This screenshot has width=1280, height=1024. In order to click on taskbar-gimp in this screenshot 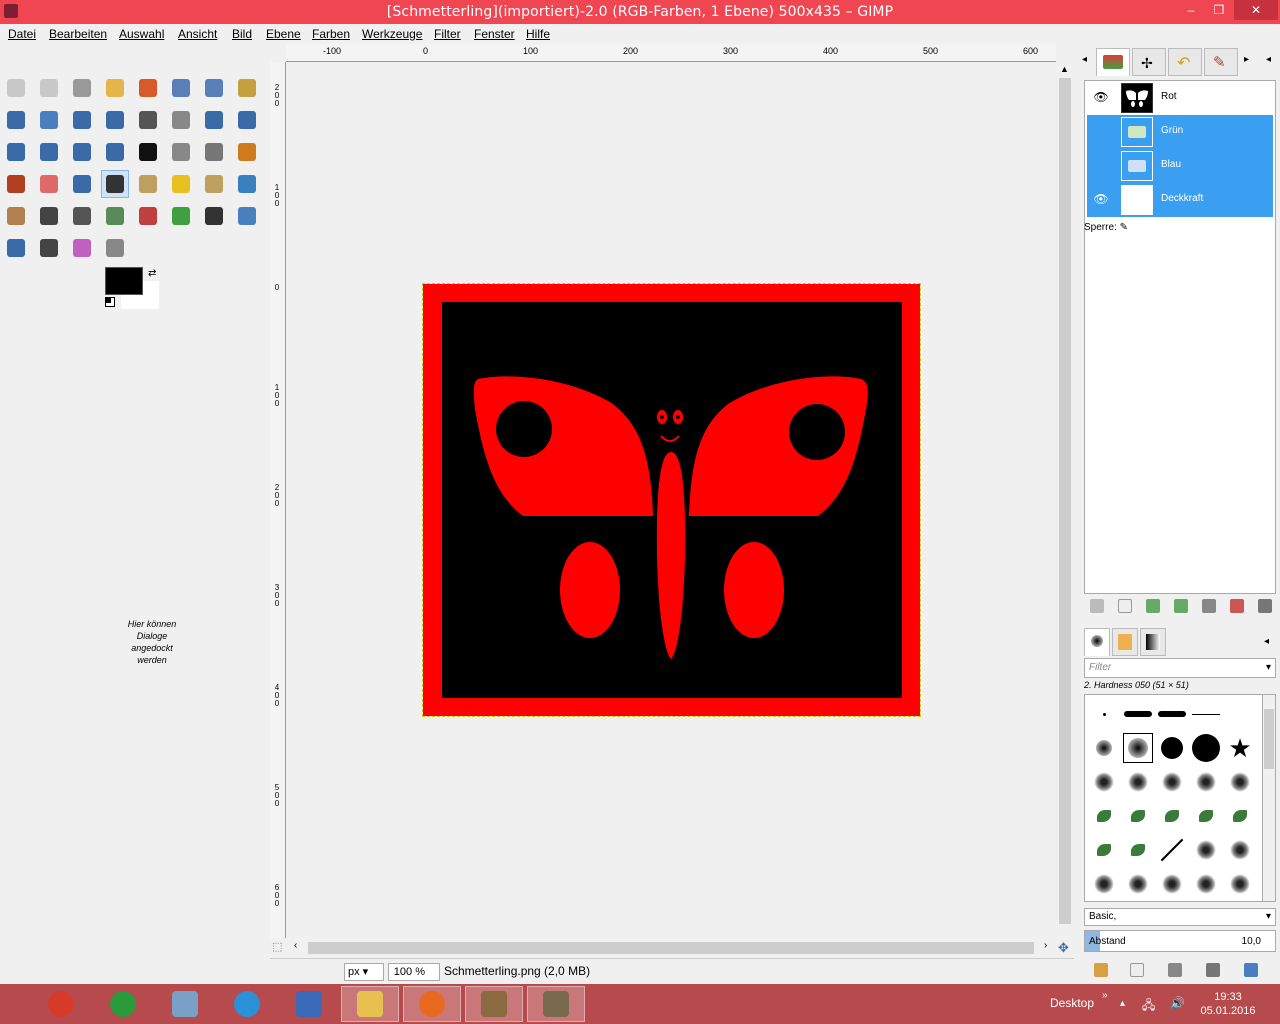, I will do `click(556, 1004)`.